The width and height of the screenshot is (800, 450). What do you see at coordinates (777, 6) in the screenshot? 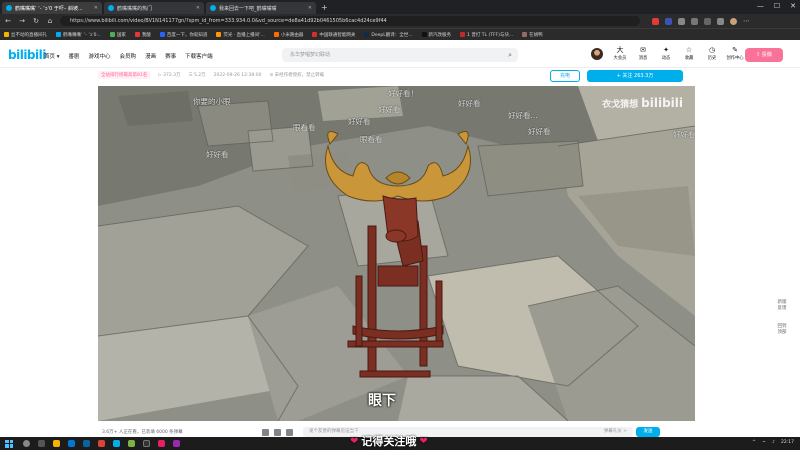
I see `maximize-icon: ☐` at bounding box center [777, 6].